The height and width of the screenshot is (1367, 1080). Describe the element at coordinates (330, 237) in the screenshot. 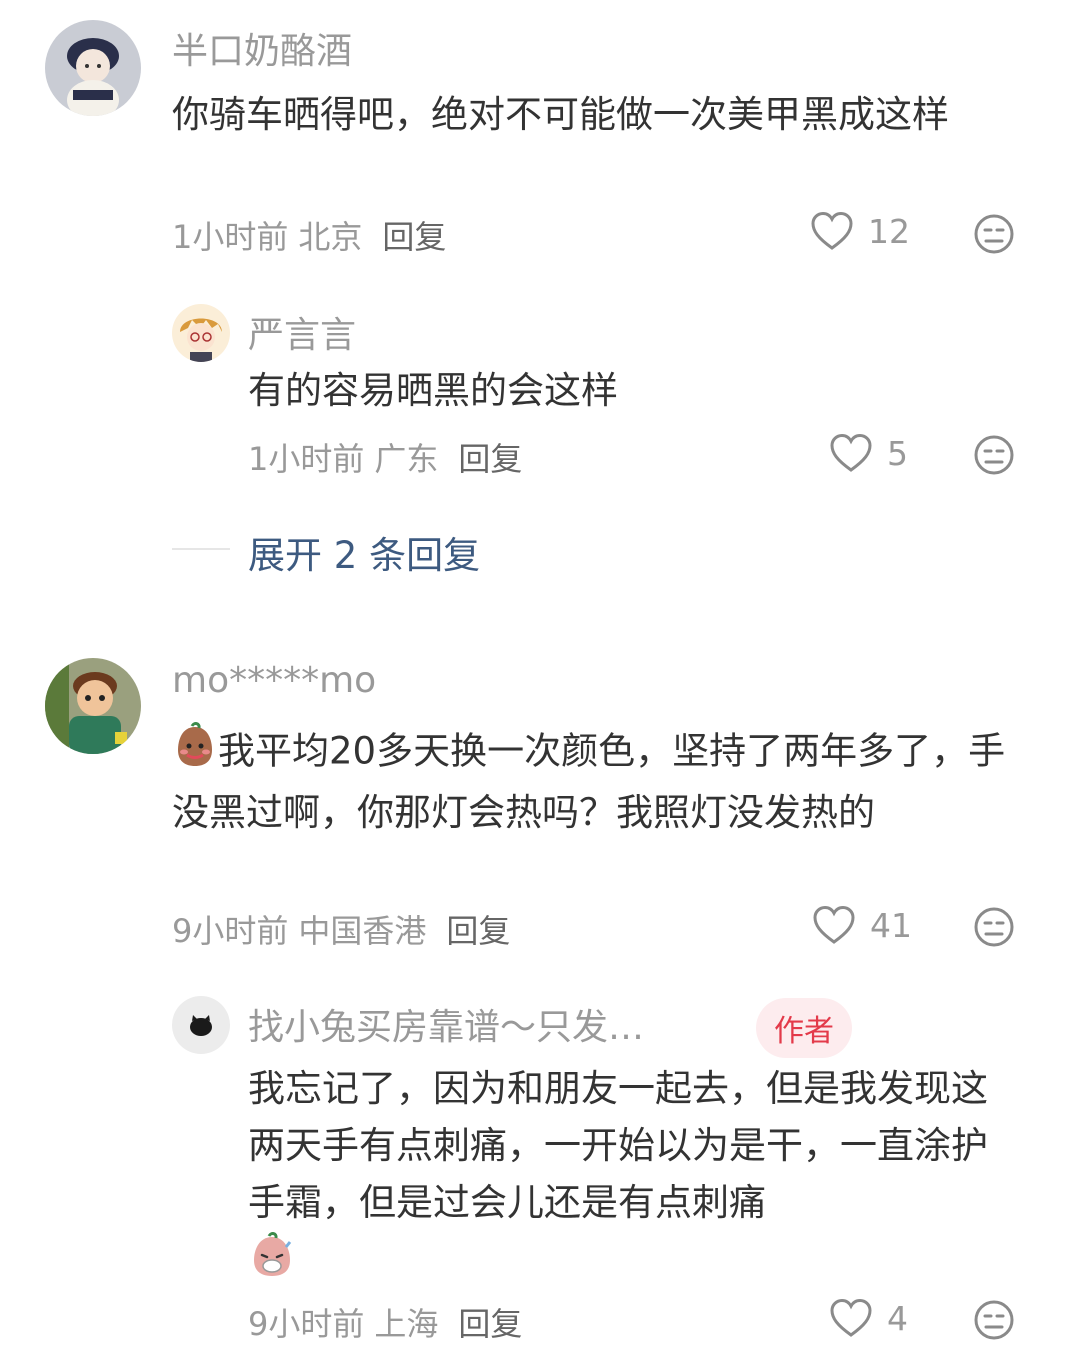

I see `location: 北京` at that location.